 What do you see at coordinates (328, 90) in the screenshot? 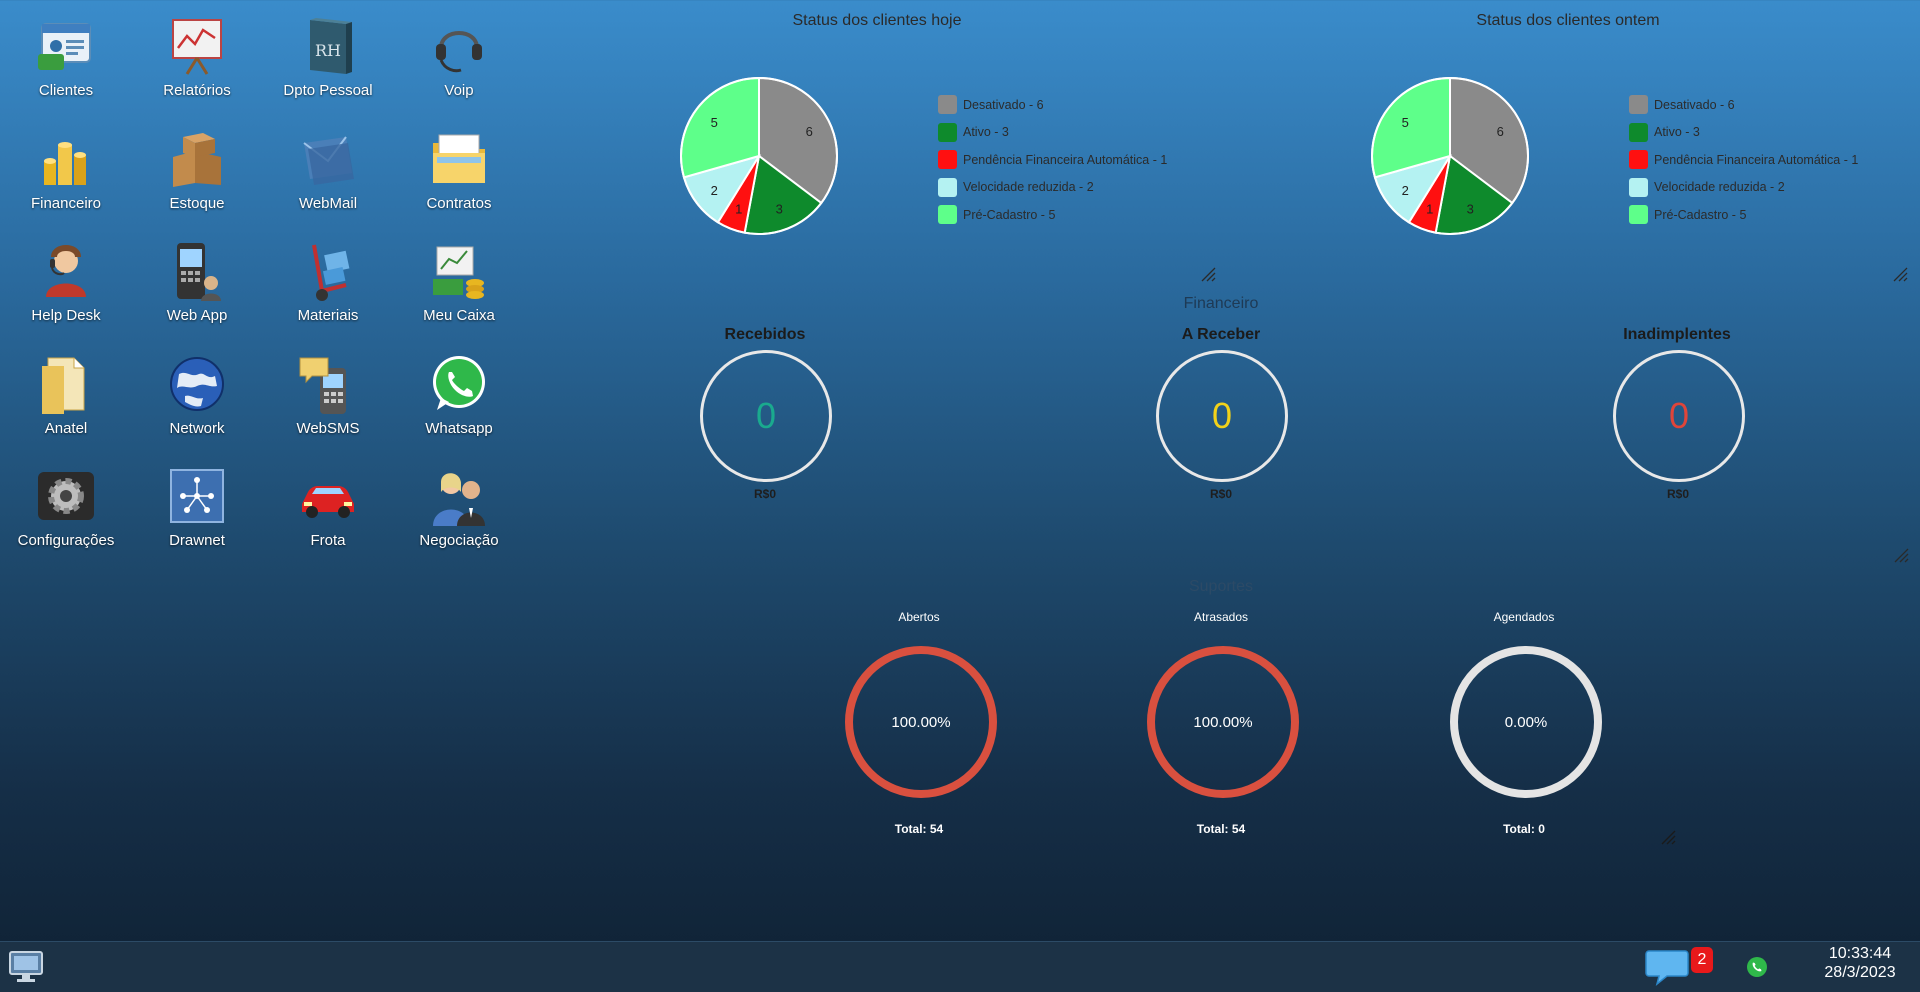
I see `desktop-icon-label: Dpto Pessoal` at bounding box center [328, 90].